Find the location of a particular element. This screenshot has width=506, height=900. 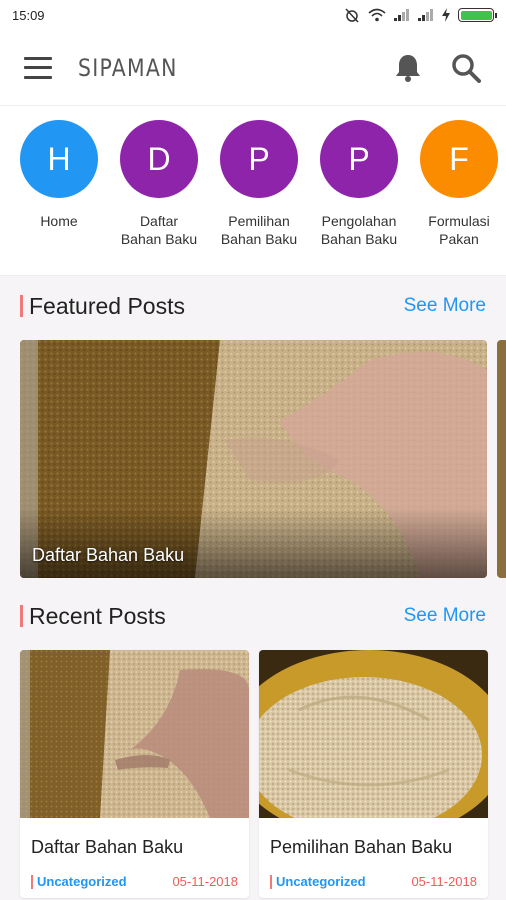

featured-post-caption: Daftar Bahan Baku is located at coordinates (108, 555).